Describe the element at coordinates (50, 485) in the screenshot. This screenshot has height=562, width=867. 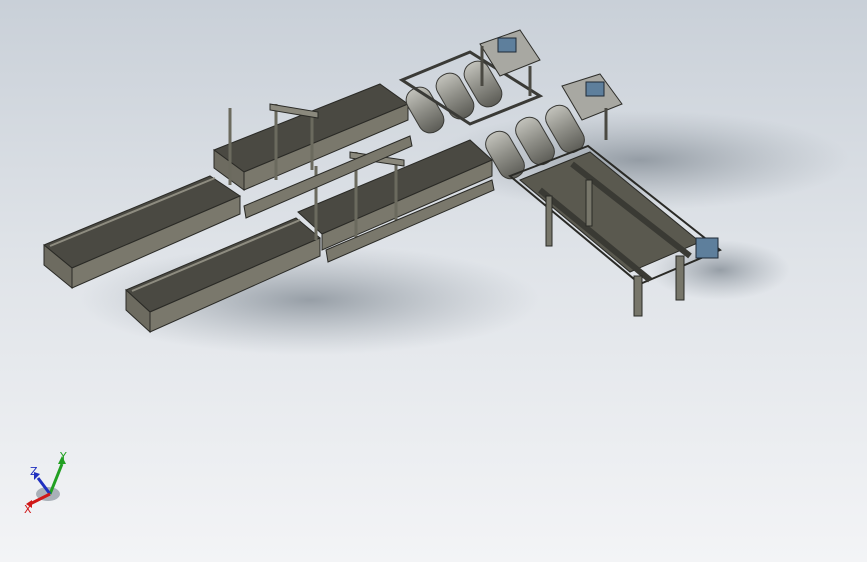
I see `axis-triad: Y Z X` at that location.